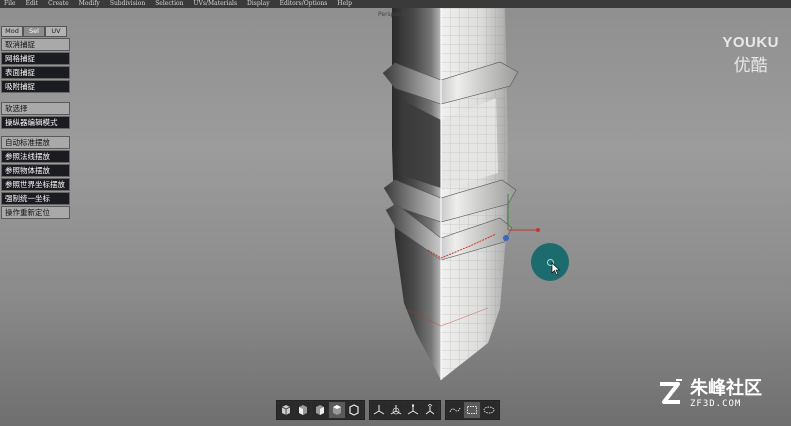  What do you see at coordinates (345, 4) in the screenshot?
I see `menu-help: Help` at bounding box center [345, 4].